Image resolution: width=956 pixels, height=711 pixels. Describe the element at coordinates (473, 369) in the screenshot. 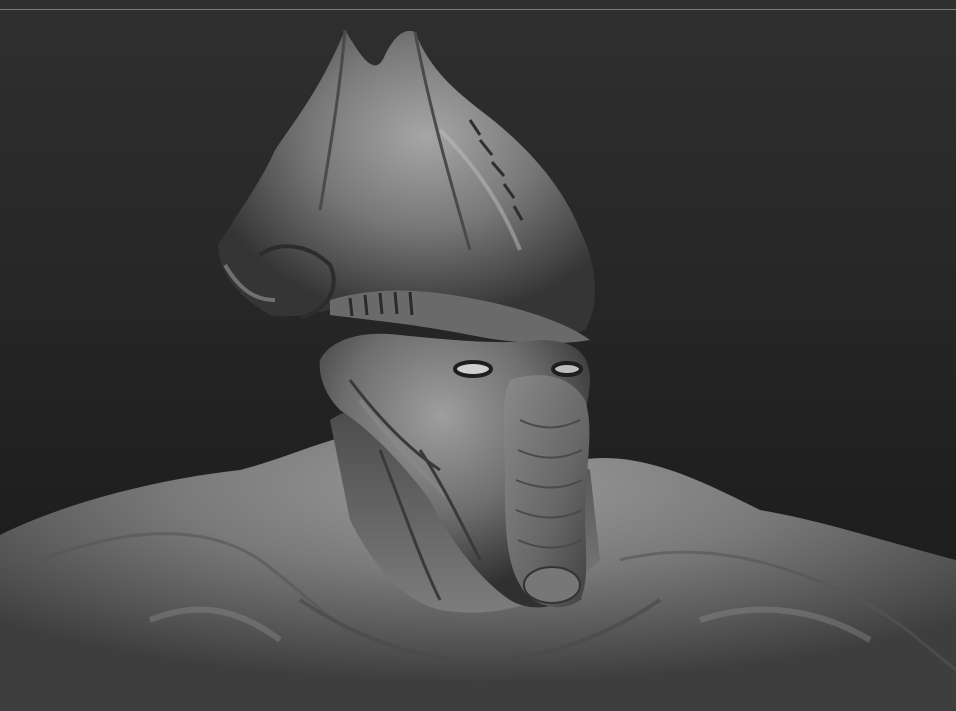

I see `left-eye` at that location.